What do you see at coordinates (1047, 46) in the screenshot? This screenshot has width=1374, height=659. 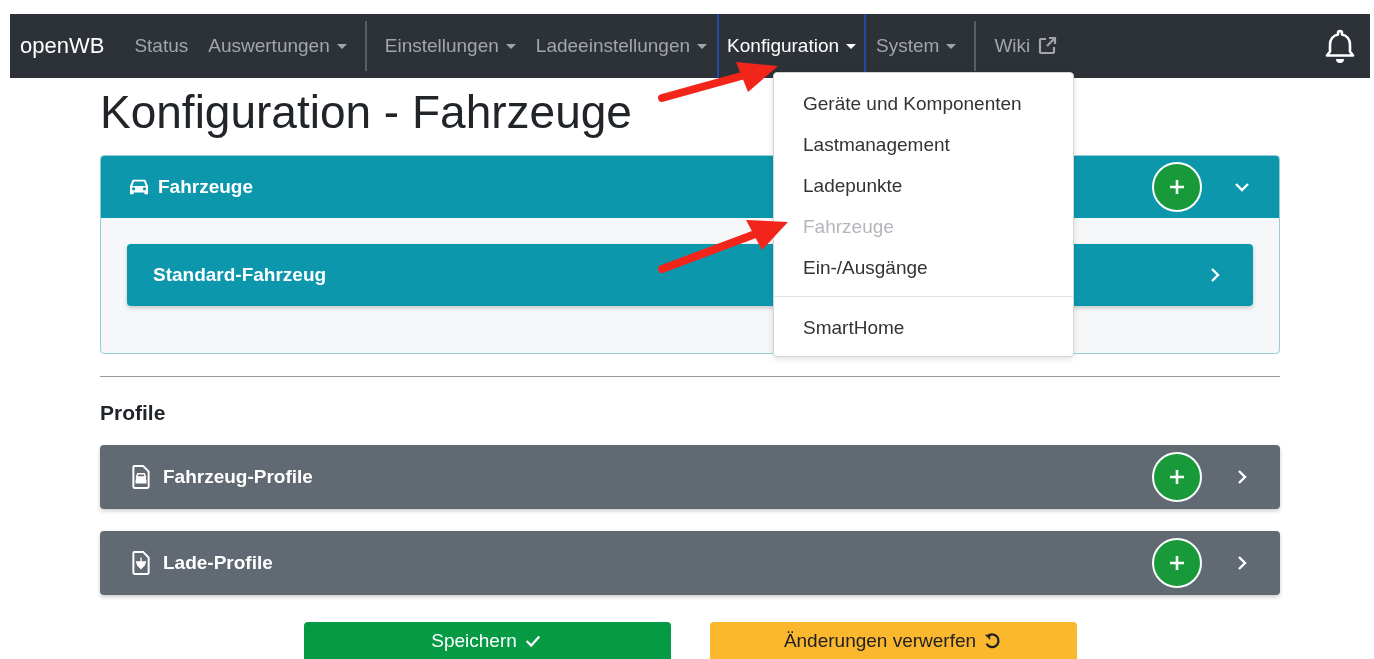 I see `external-link-icon` at bounding box center [1047, 46].